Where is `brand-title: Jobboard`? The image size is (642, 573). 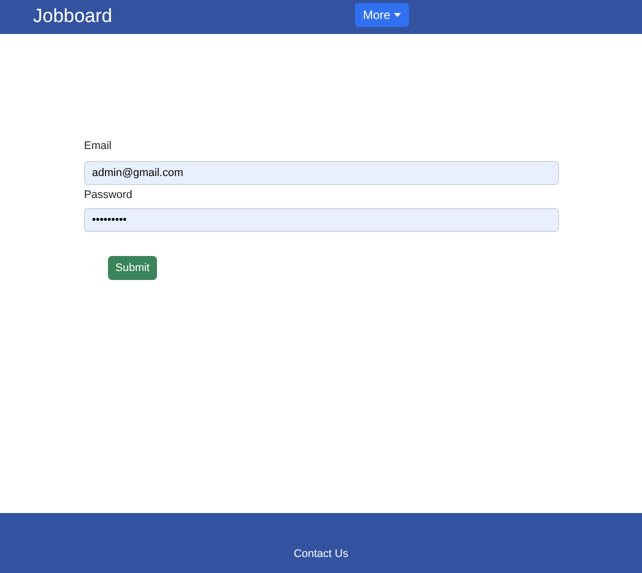
brand-title: Jobboard is located at coordinates (72, 17).